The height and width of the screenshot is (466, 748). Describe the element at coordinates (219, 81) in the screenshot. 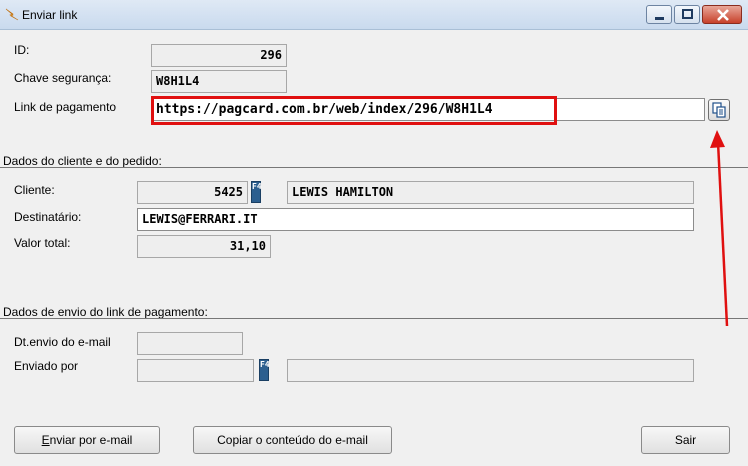

I see `chave-field: W8H1L4` at that location.